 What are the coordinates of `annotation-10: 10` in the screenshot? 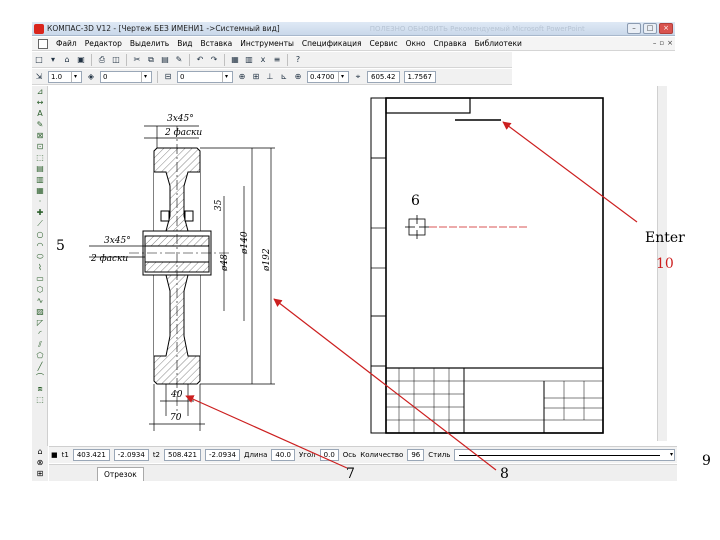 It's located at (665, 264).